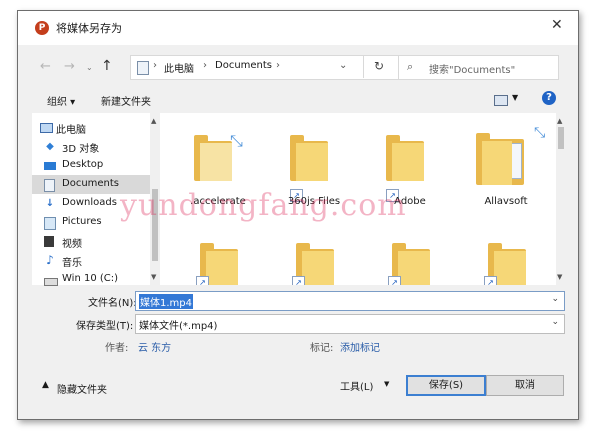 This screenshot has width=600, height=436. Describe the element at coordinates (45, 66) in the screenshot. I see `back-button: ←` at that location.